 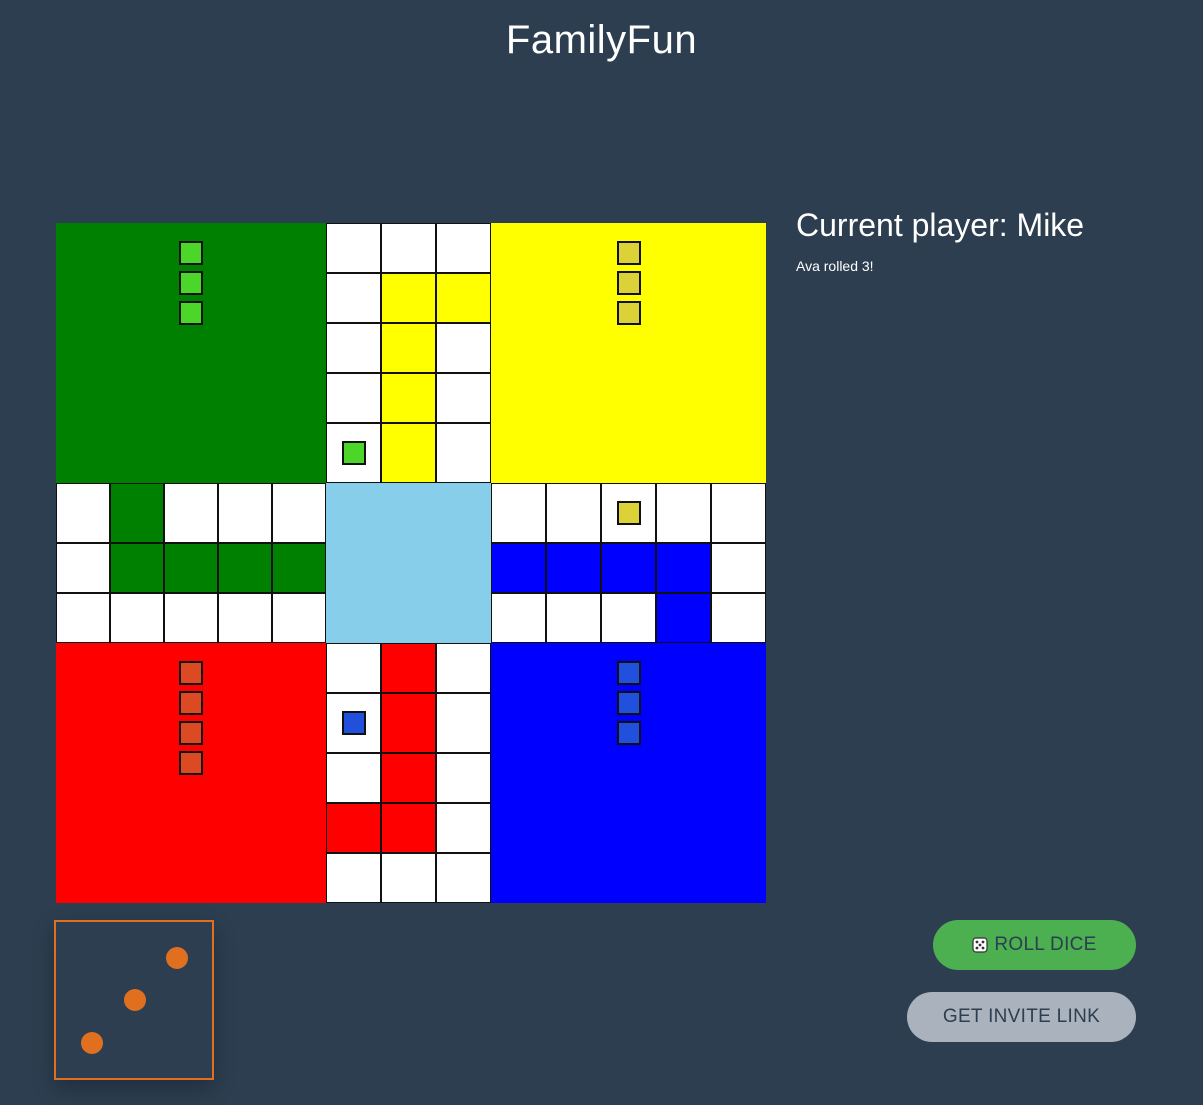 I want to click on dice-face, so click(x=134, y=1000).